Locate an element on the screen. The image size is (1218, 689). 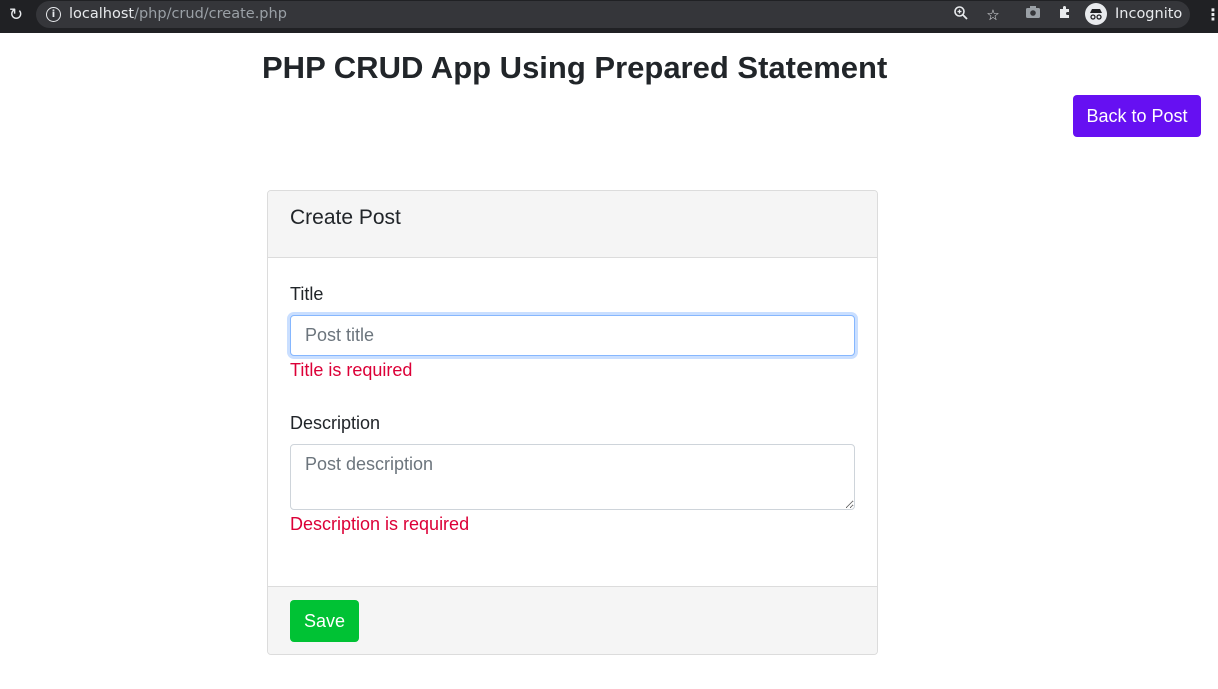
title-label: Title is located at coordinates (307, 294).